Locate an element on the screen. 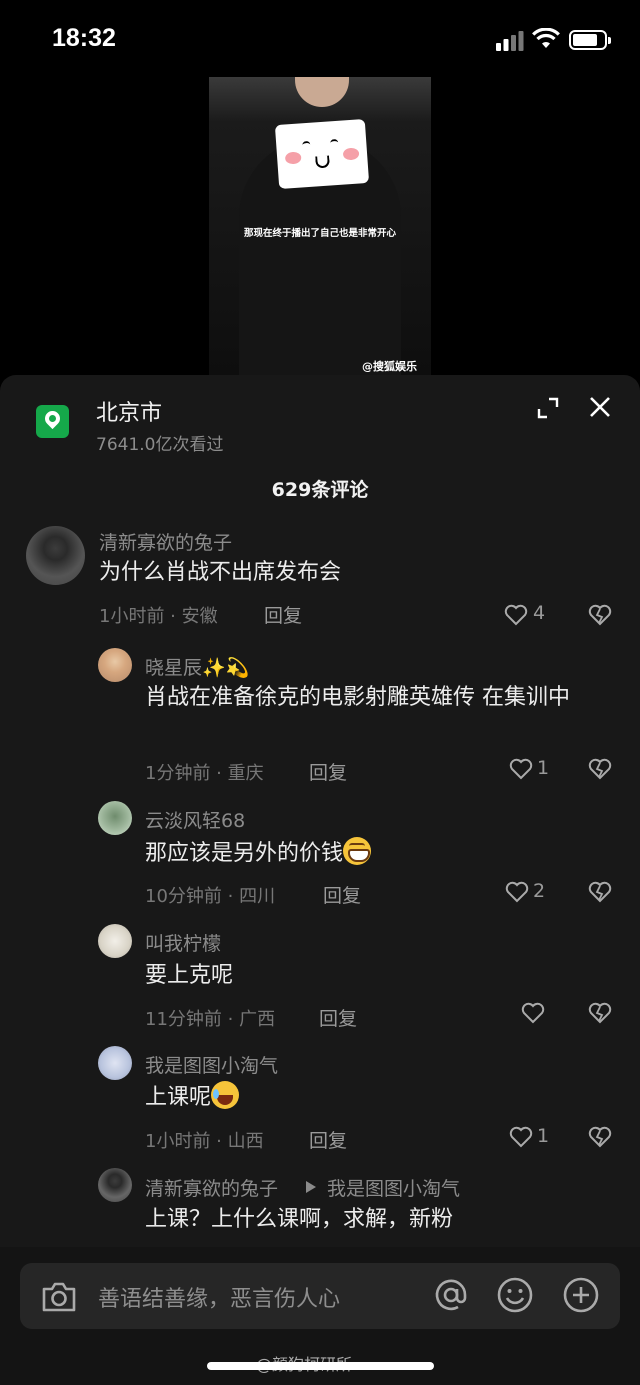 Image resolution: width=640 pixels, height=1385 pixels. mention-icon is located at coordinates (451, 1295).